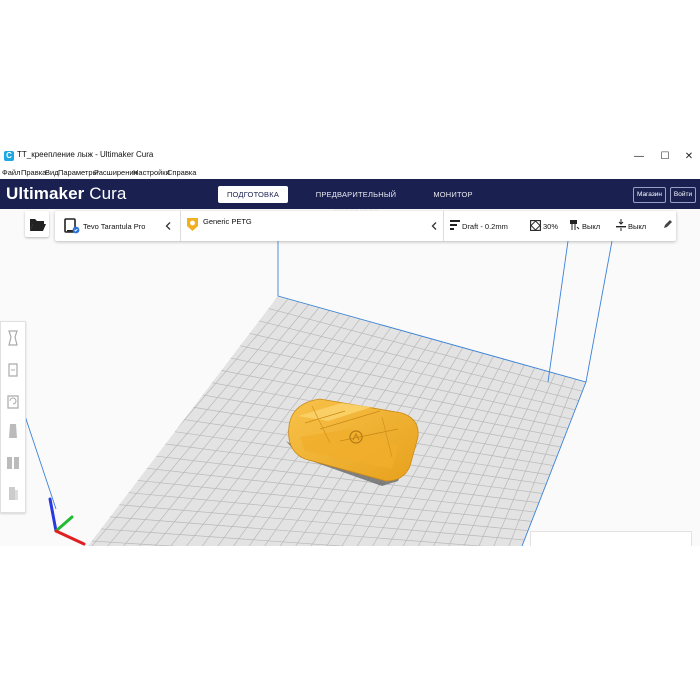  Describe the element at coordinates (312, 226) in the screenshot. I see `material-selector: Generic PETG` at that location.